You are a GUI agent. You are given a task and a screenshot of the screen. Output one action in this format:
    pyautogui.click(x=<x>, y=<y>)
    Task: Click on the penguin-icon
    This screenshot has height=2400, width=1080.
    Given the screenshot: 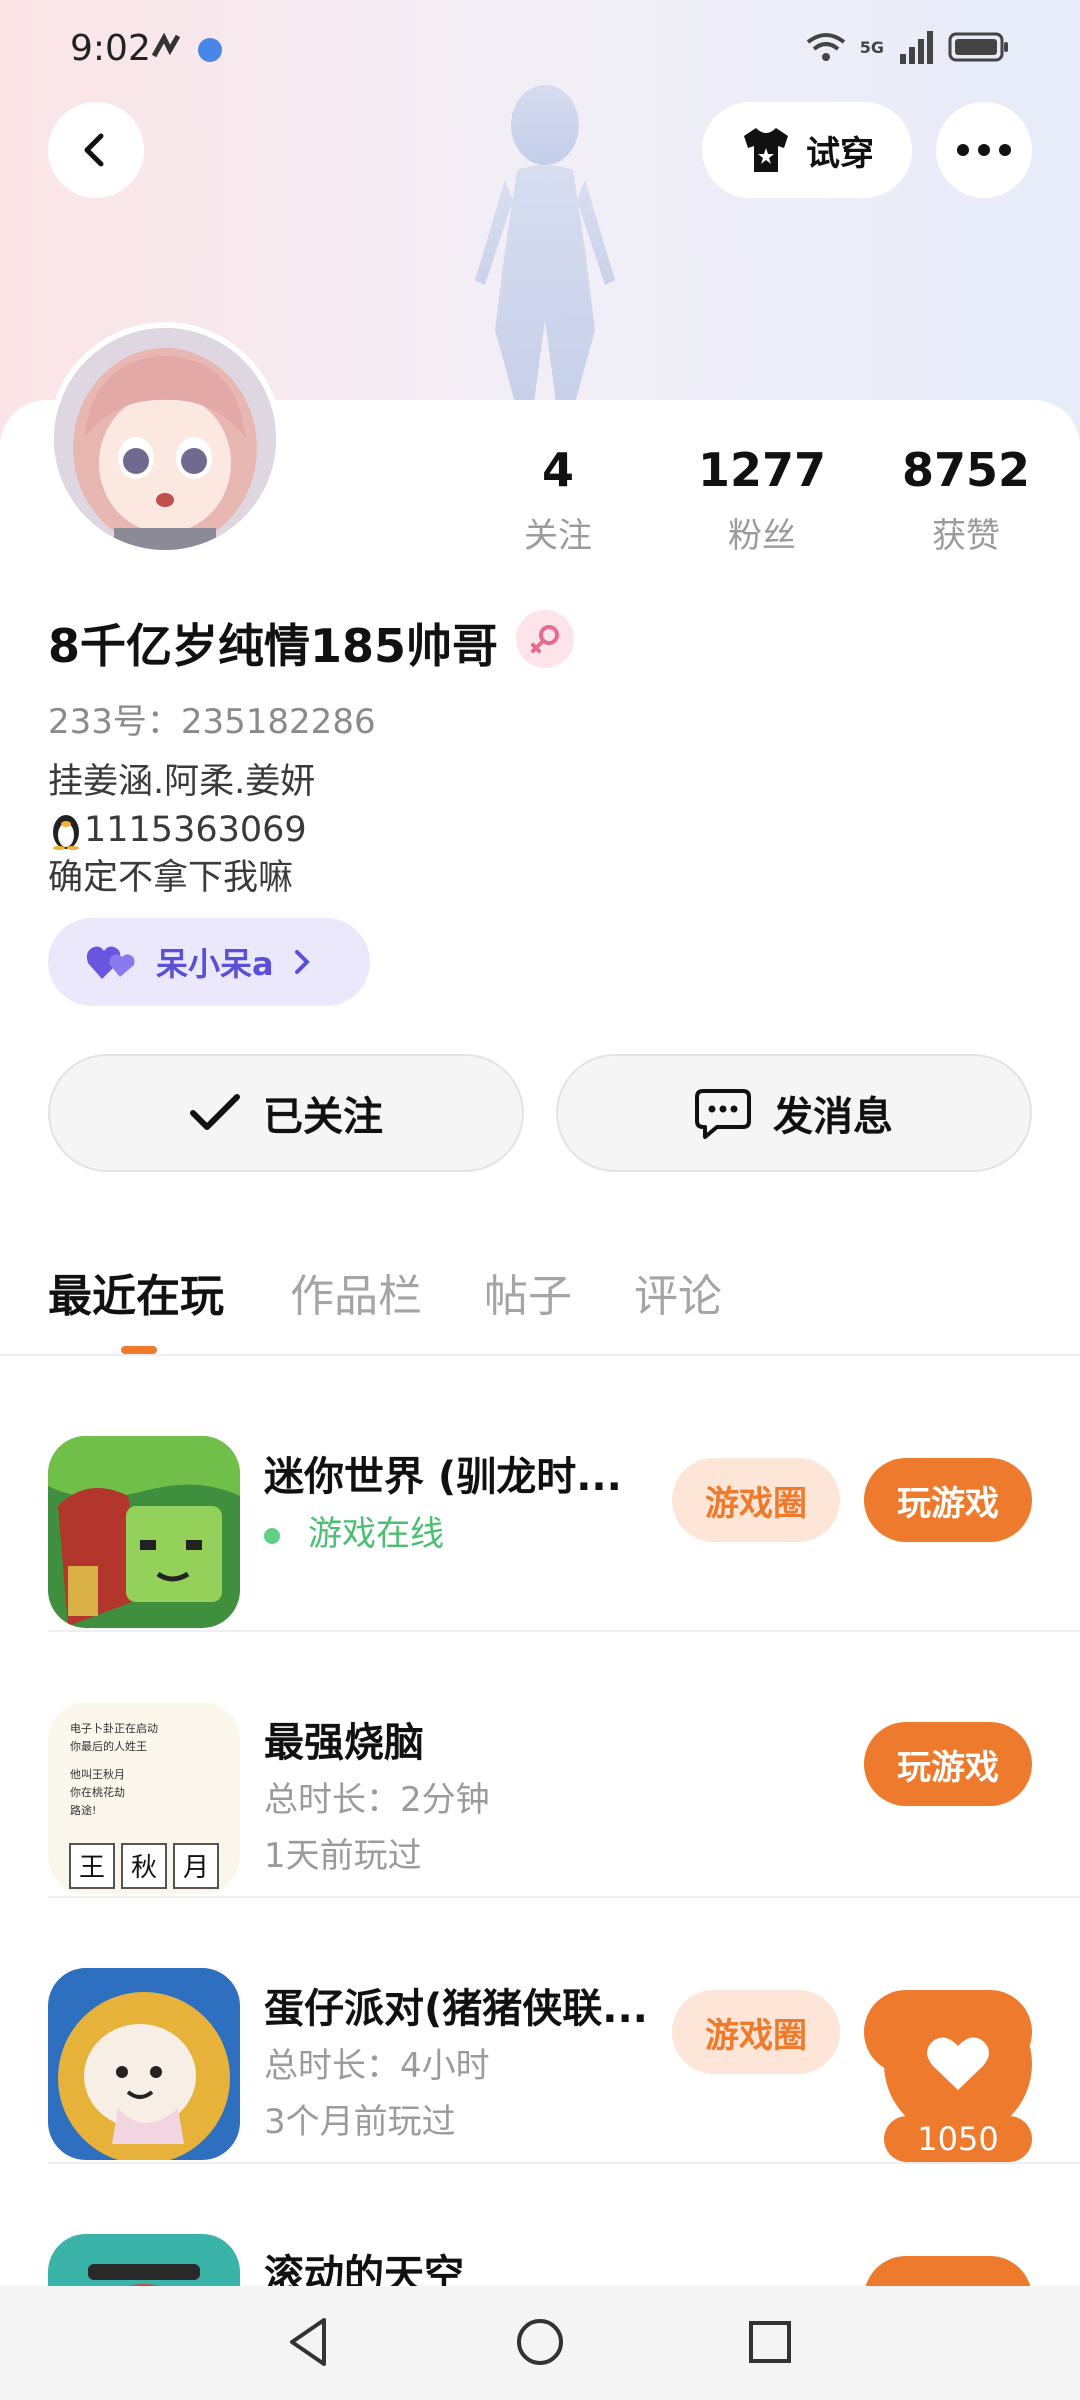 What is the action you would take?
    pyautogui.click(x=66, y=832)
    